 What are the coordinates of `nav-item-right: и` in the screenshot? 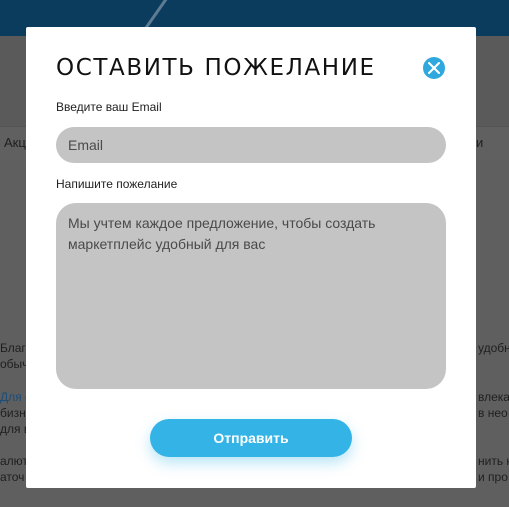 It's located at (480, 142).